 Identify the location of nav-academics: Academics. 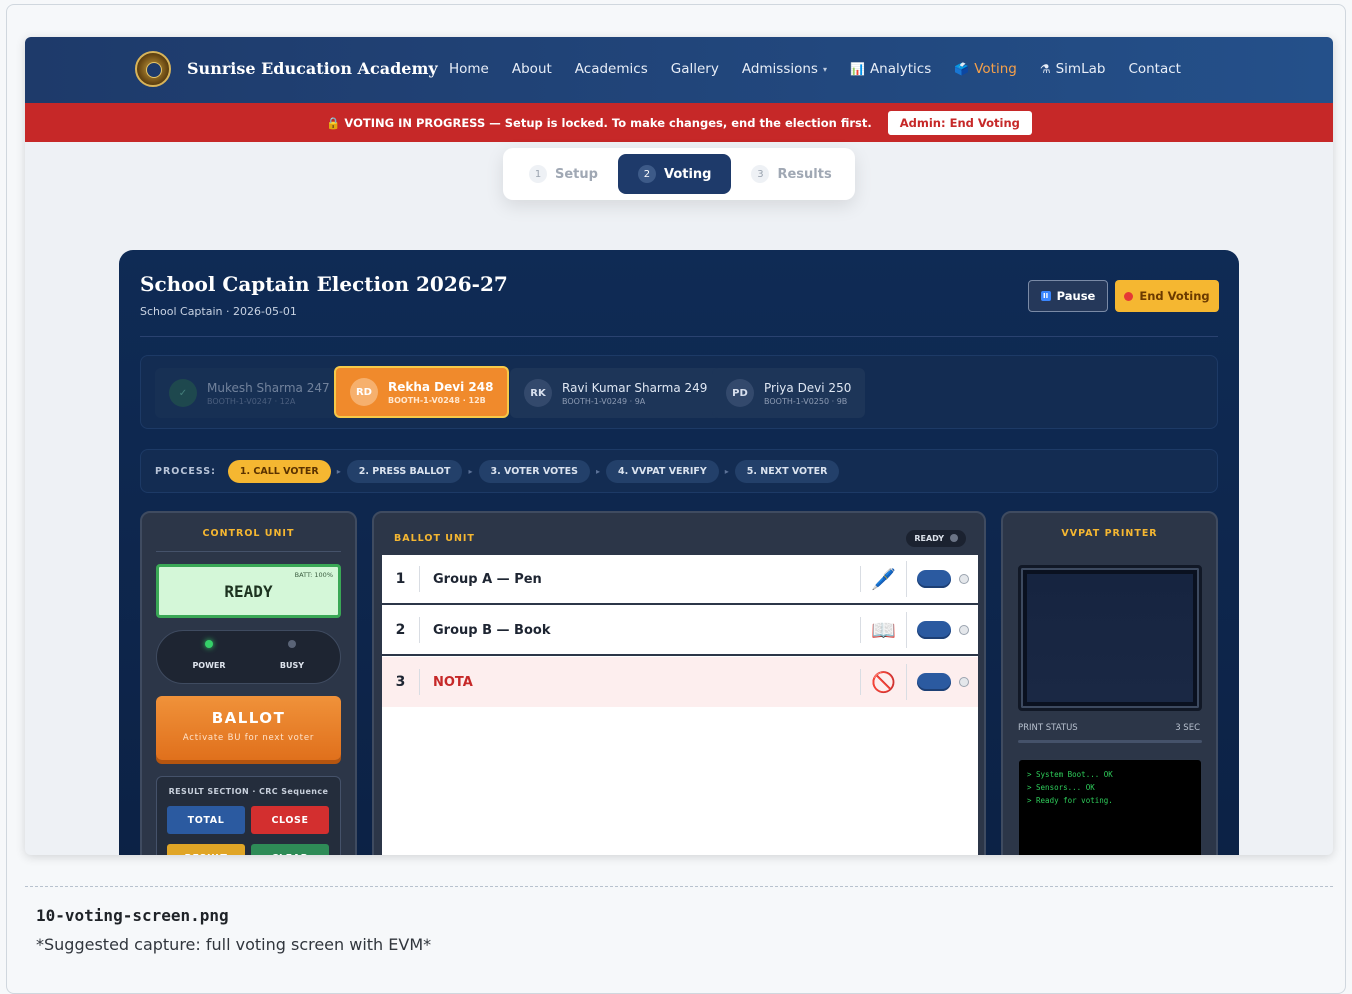
(611, 69).